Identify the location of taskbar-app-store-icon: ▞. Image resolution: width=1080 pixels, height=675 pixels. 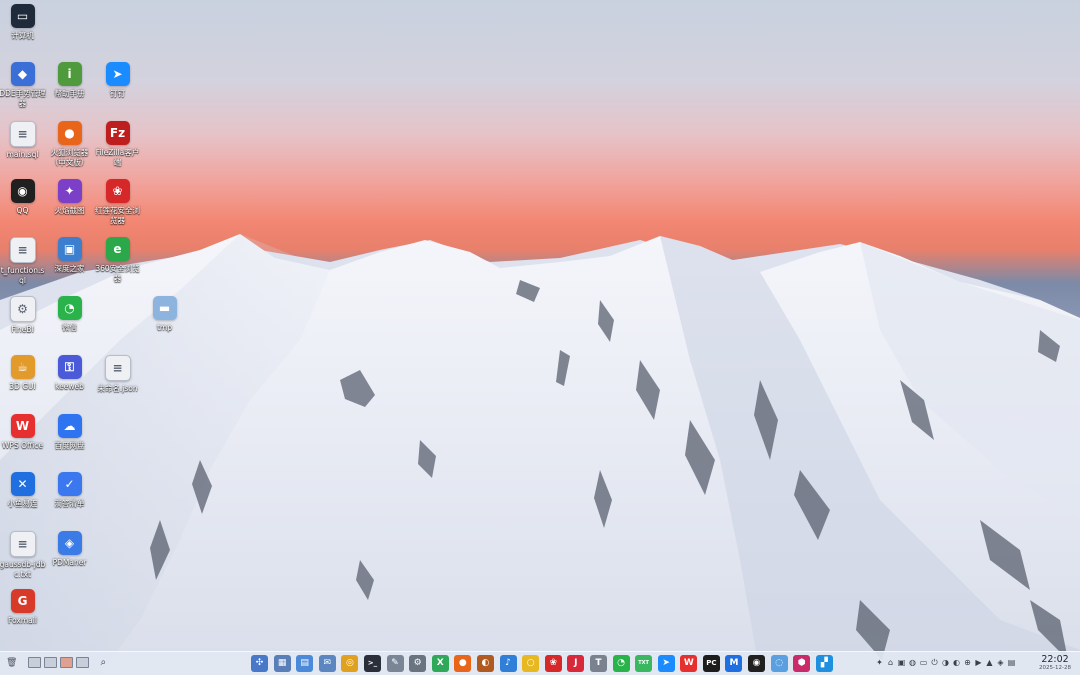
(824, 663).